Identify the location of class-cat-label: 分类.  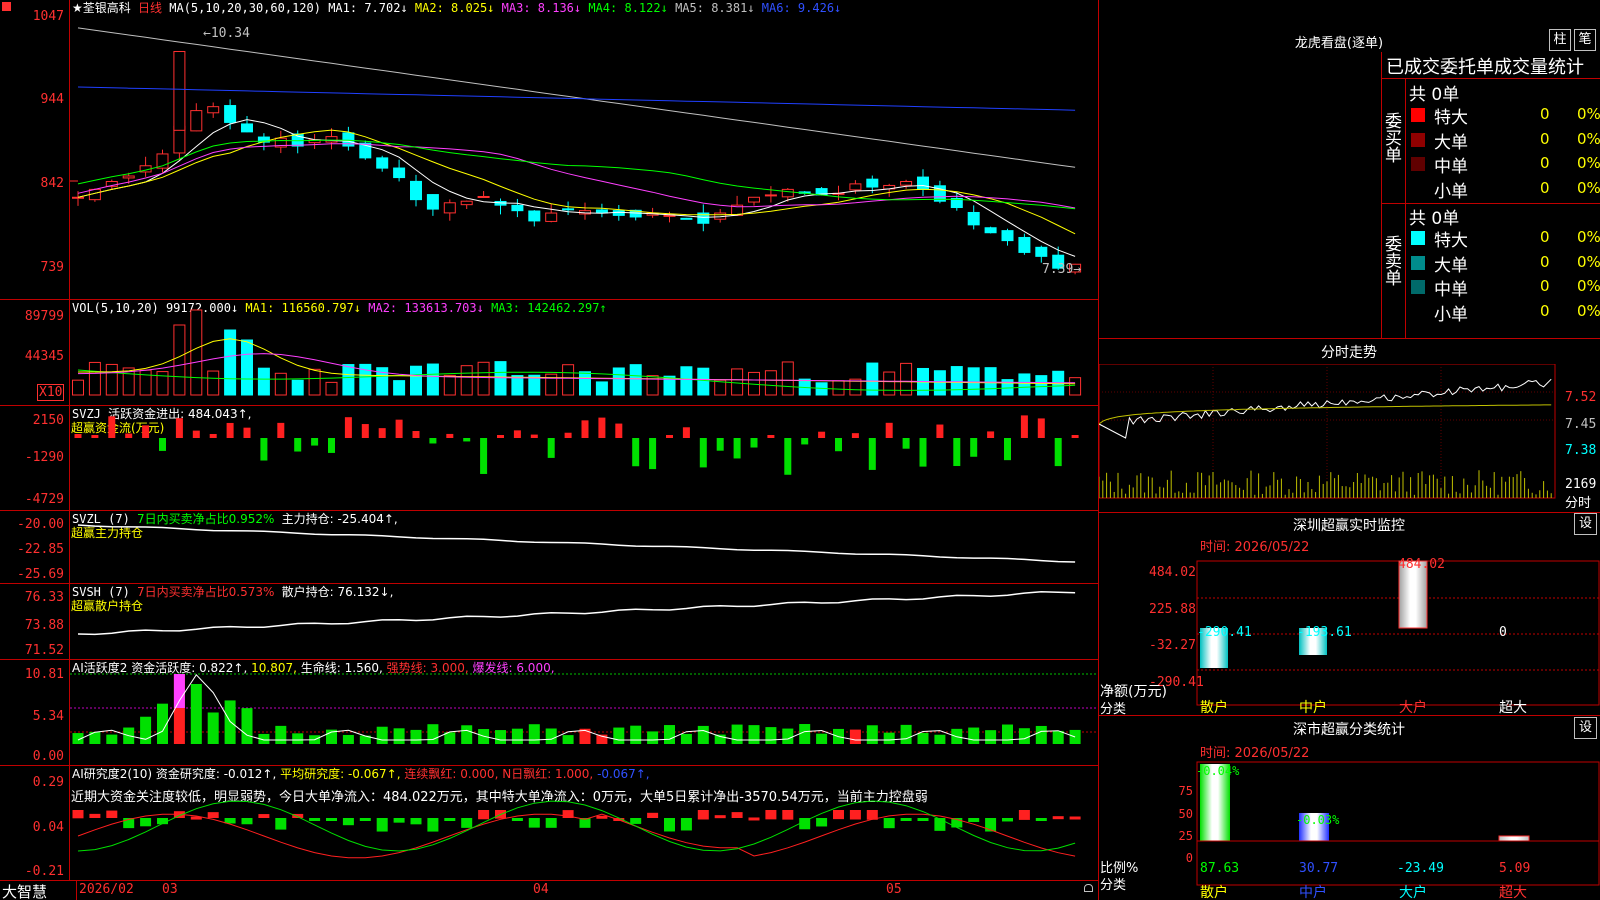
(1113, 885).